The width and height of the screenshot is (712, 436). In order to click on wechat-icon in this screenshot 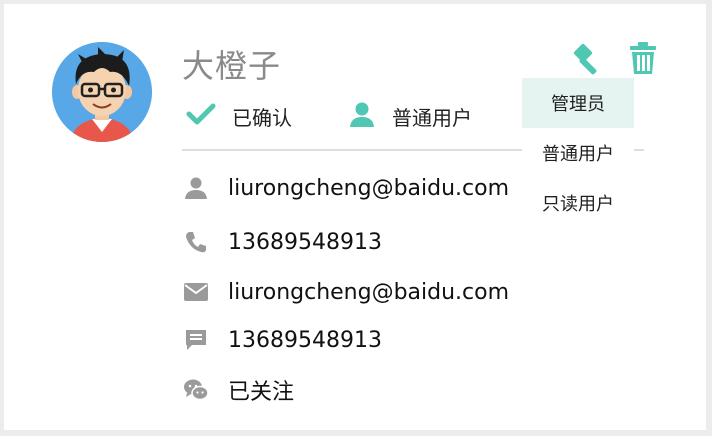, I will do `click(196, 390)`.